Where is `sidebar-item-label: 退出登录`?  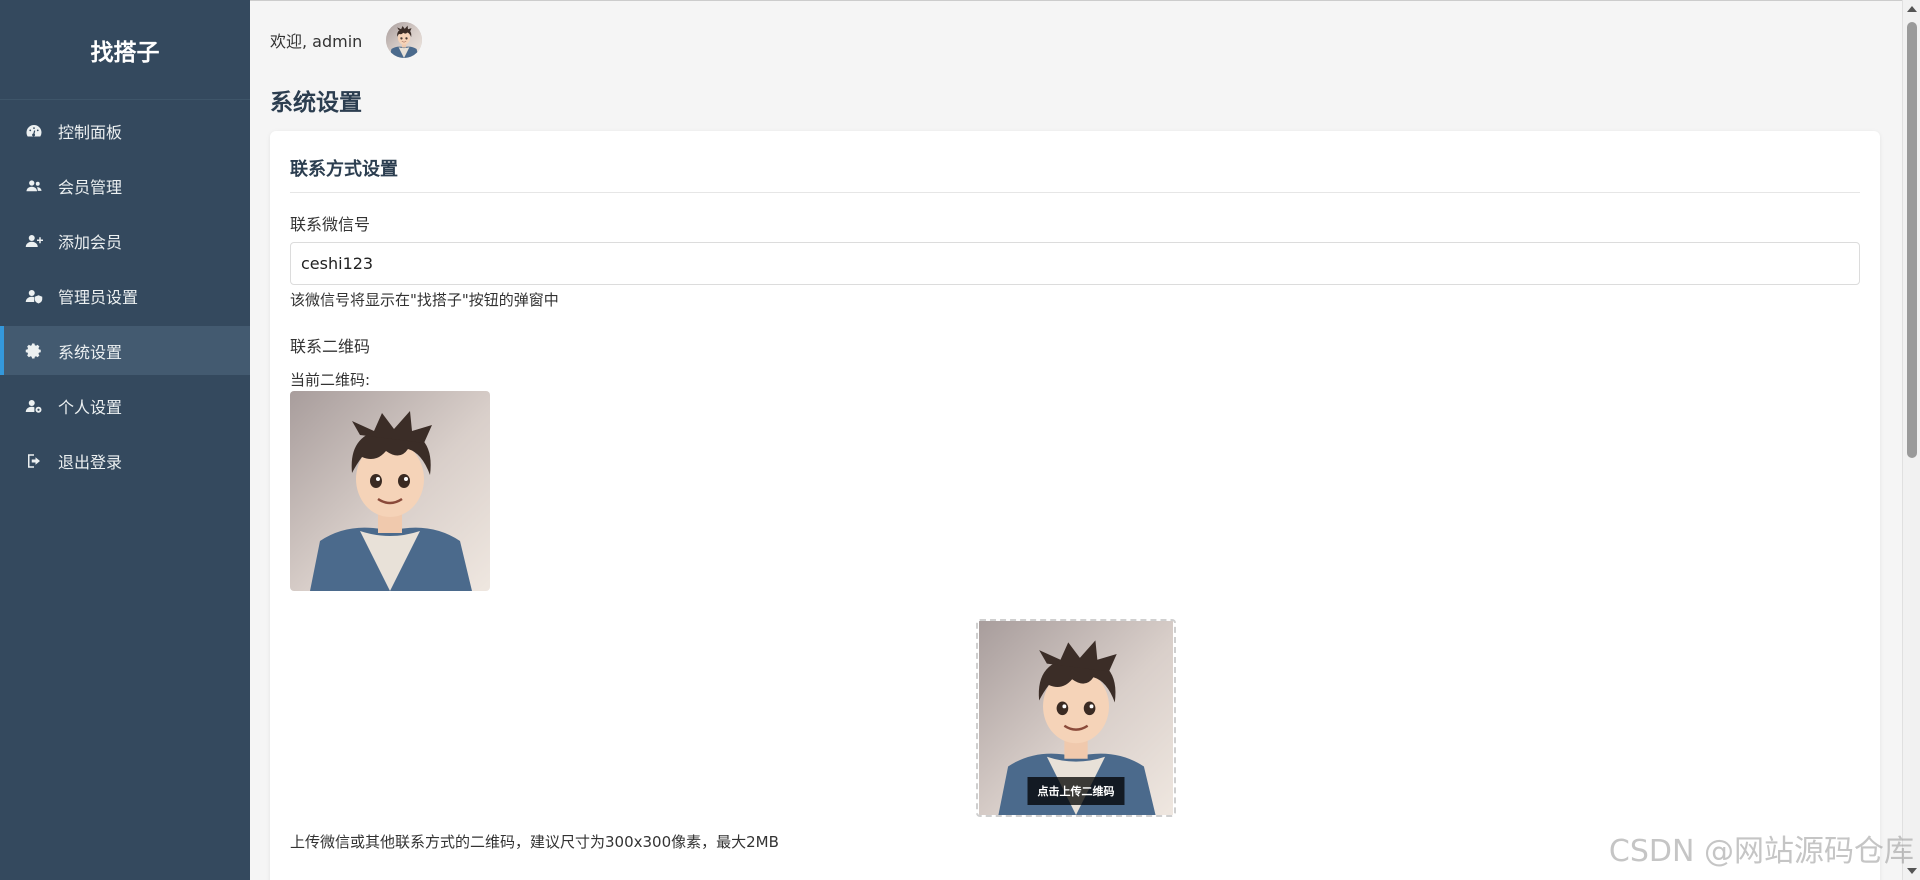
sidebar-item-label: 退出登录 is located at coordinates (90, 462).